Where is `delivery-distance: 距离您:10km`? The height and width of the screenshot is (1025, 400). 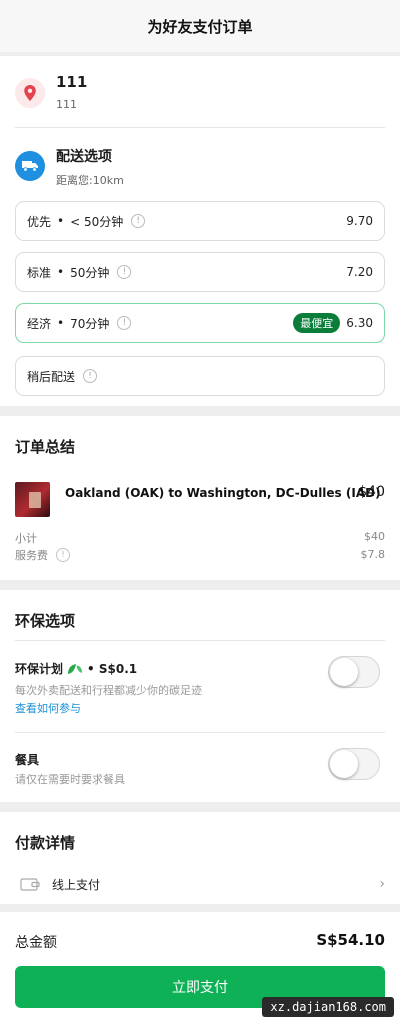 delivery-distance: 距离您:10km is located at coordinates (90, 180).